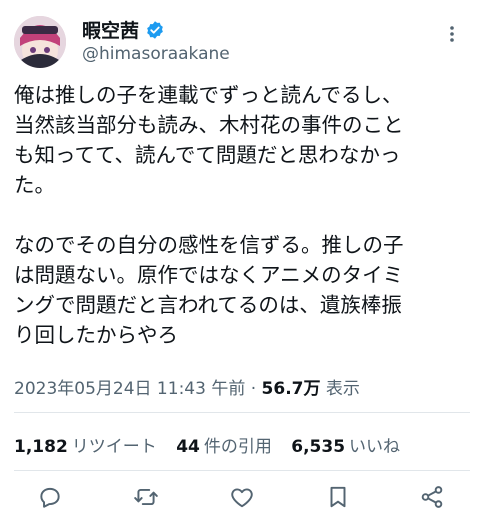  Describe the element at coordinates (129, 389) in the screenshot. I see `timestamp: 2023年05月24日 11:43 午前` at that location.